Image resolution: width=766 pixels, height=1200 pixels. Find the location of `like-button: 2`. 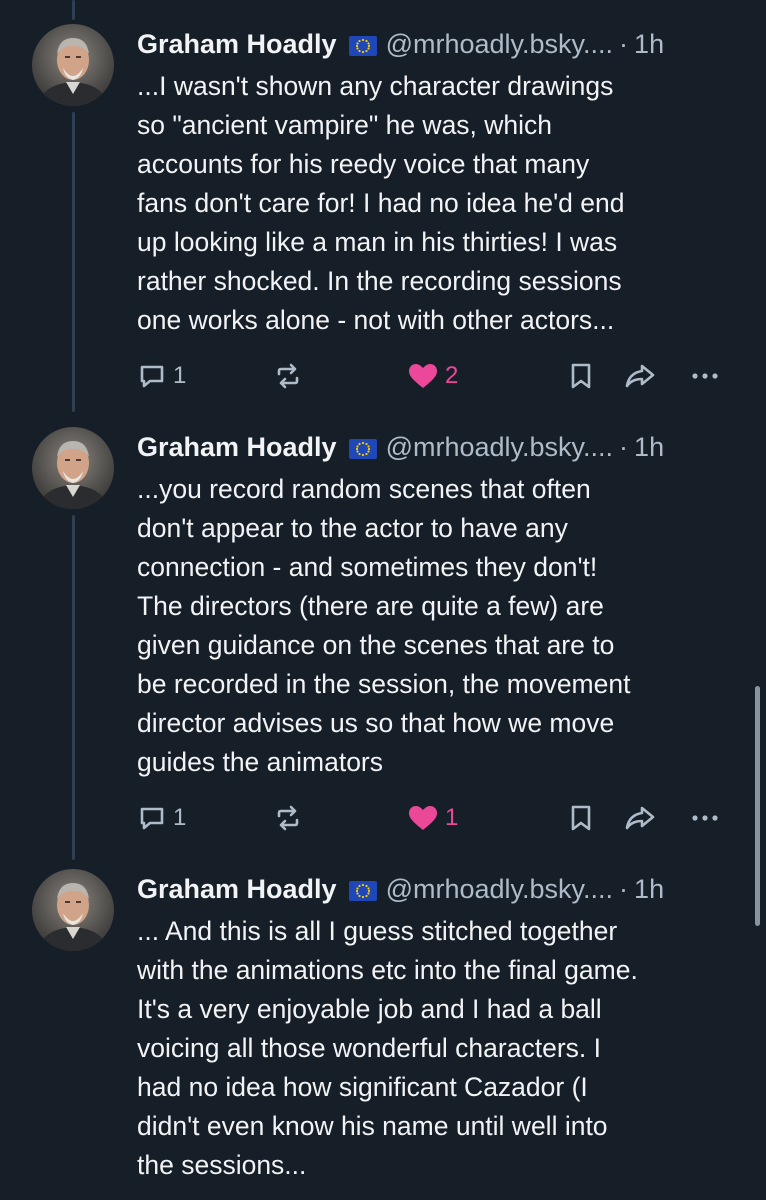

like-button: 2 is located at coordinates (432, 376).